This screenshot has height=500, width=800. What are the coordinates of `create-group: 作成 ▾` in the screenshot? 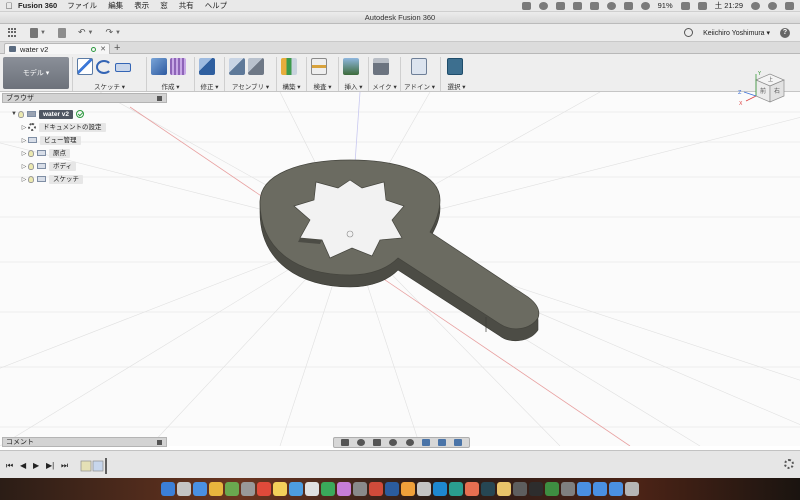 It's located at (170, 74).